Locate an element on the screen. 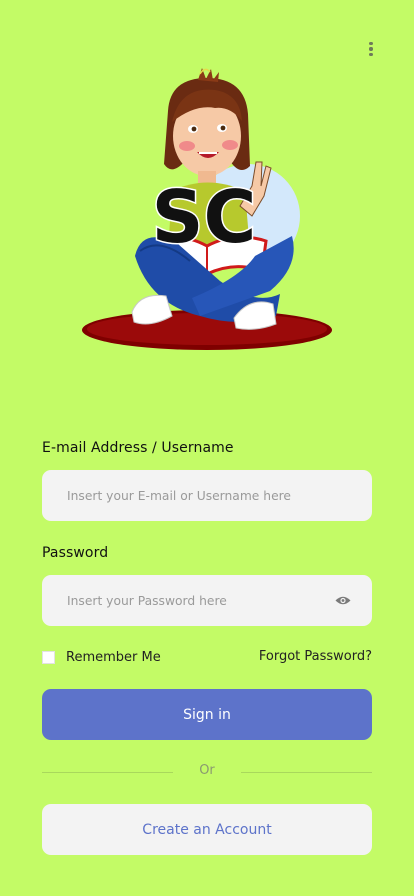 Image resolution: width=414 pixels, height=896 pixels. remember-me-toggle: Remember Me is located at coordinates (101, 657).